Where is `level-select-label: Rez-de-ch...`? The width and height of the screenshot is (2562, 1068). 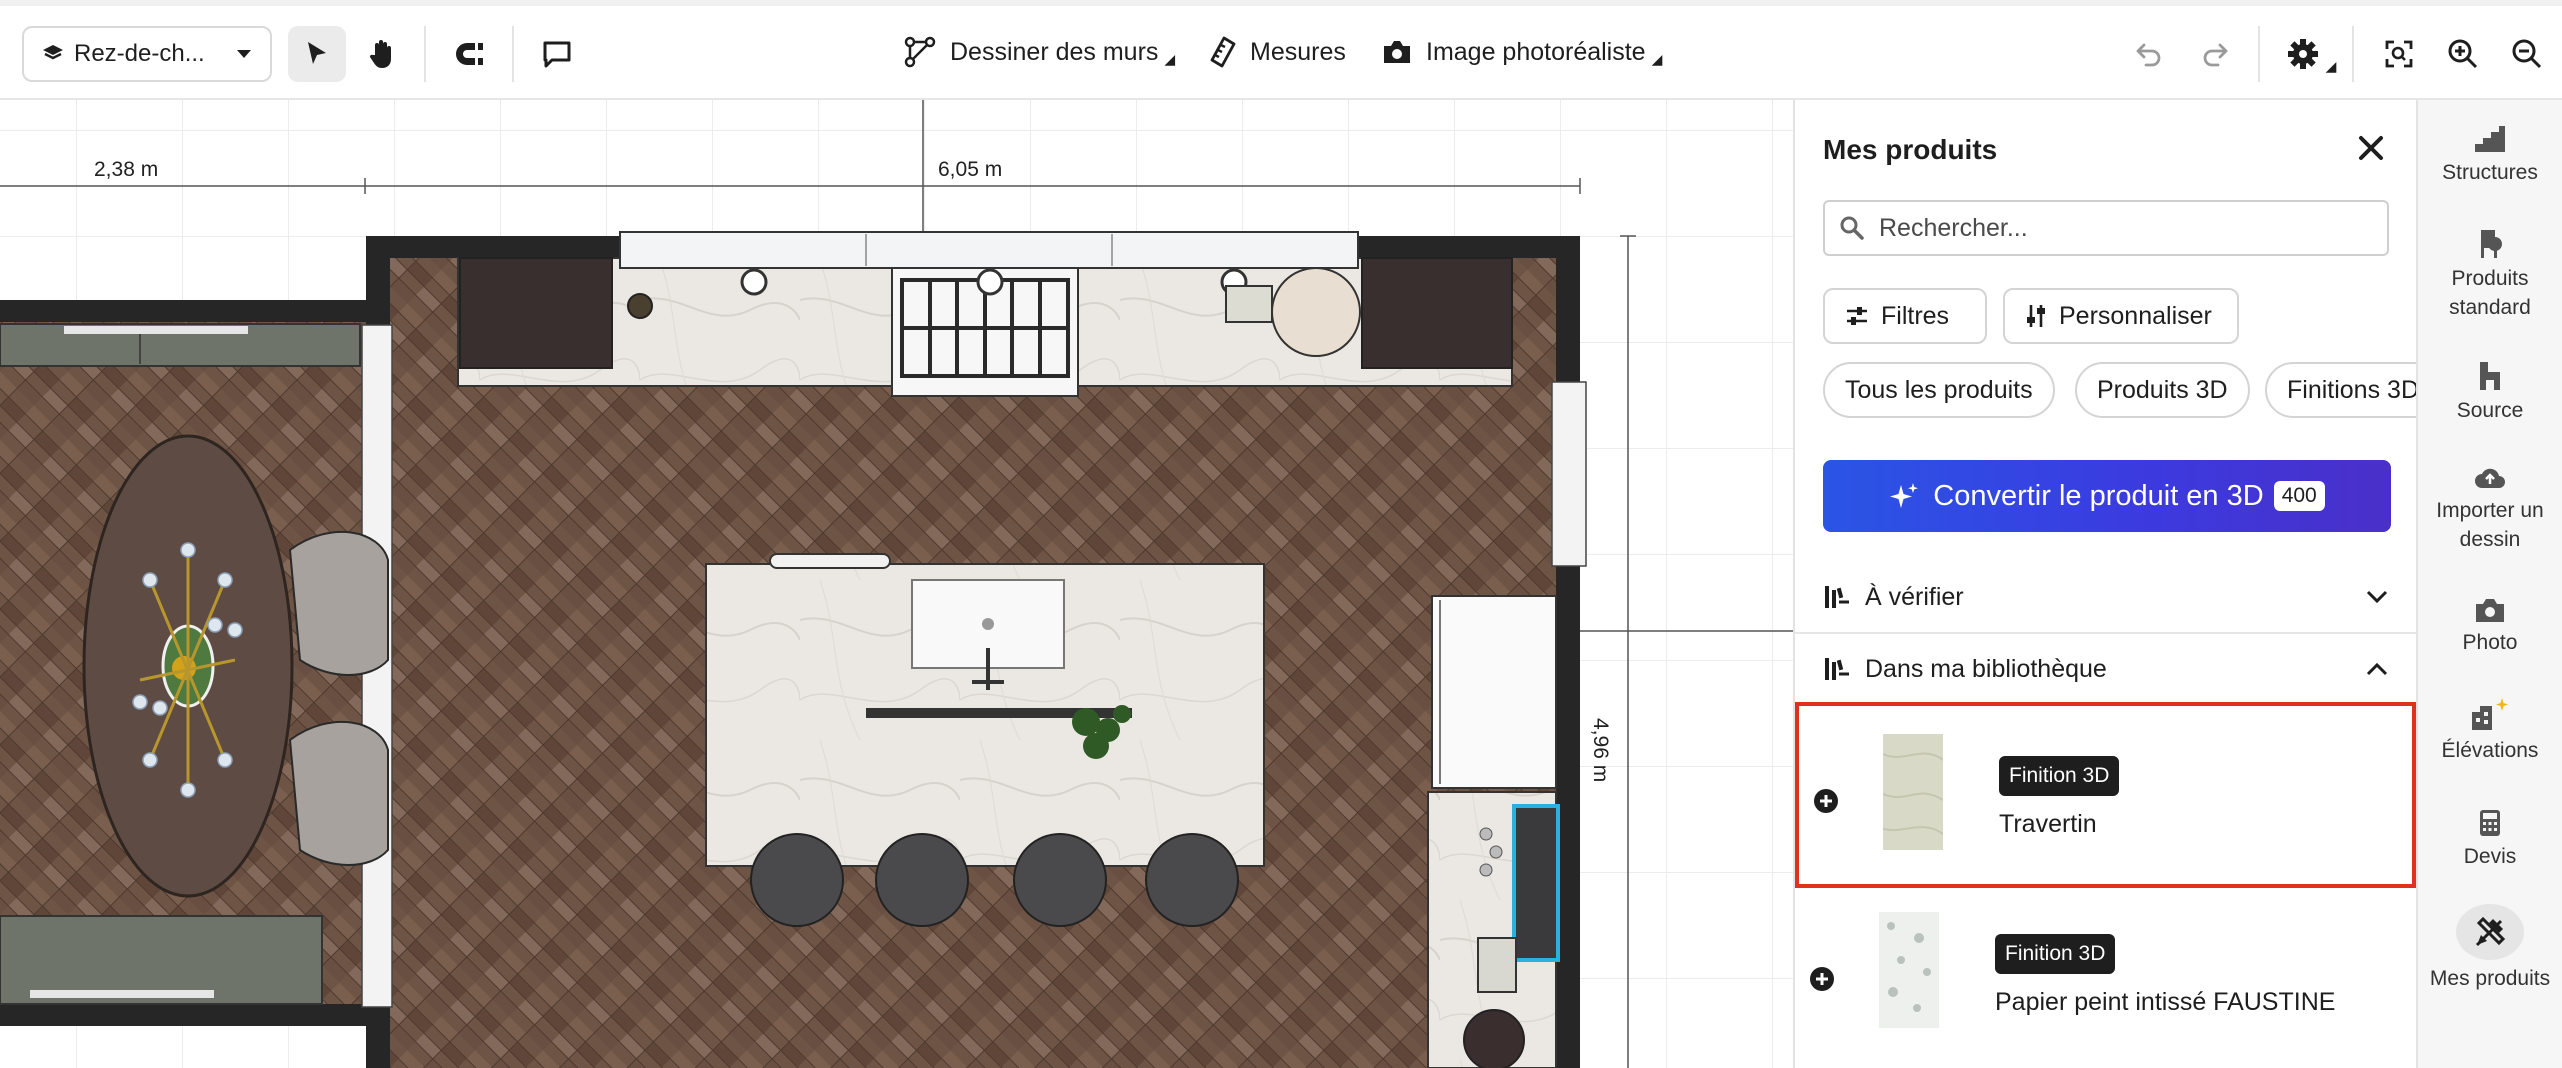
level-select-label: Rez-de-ch... is located at coordinates (139, 53).